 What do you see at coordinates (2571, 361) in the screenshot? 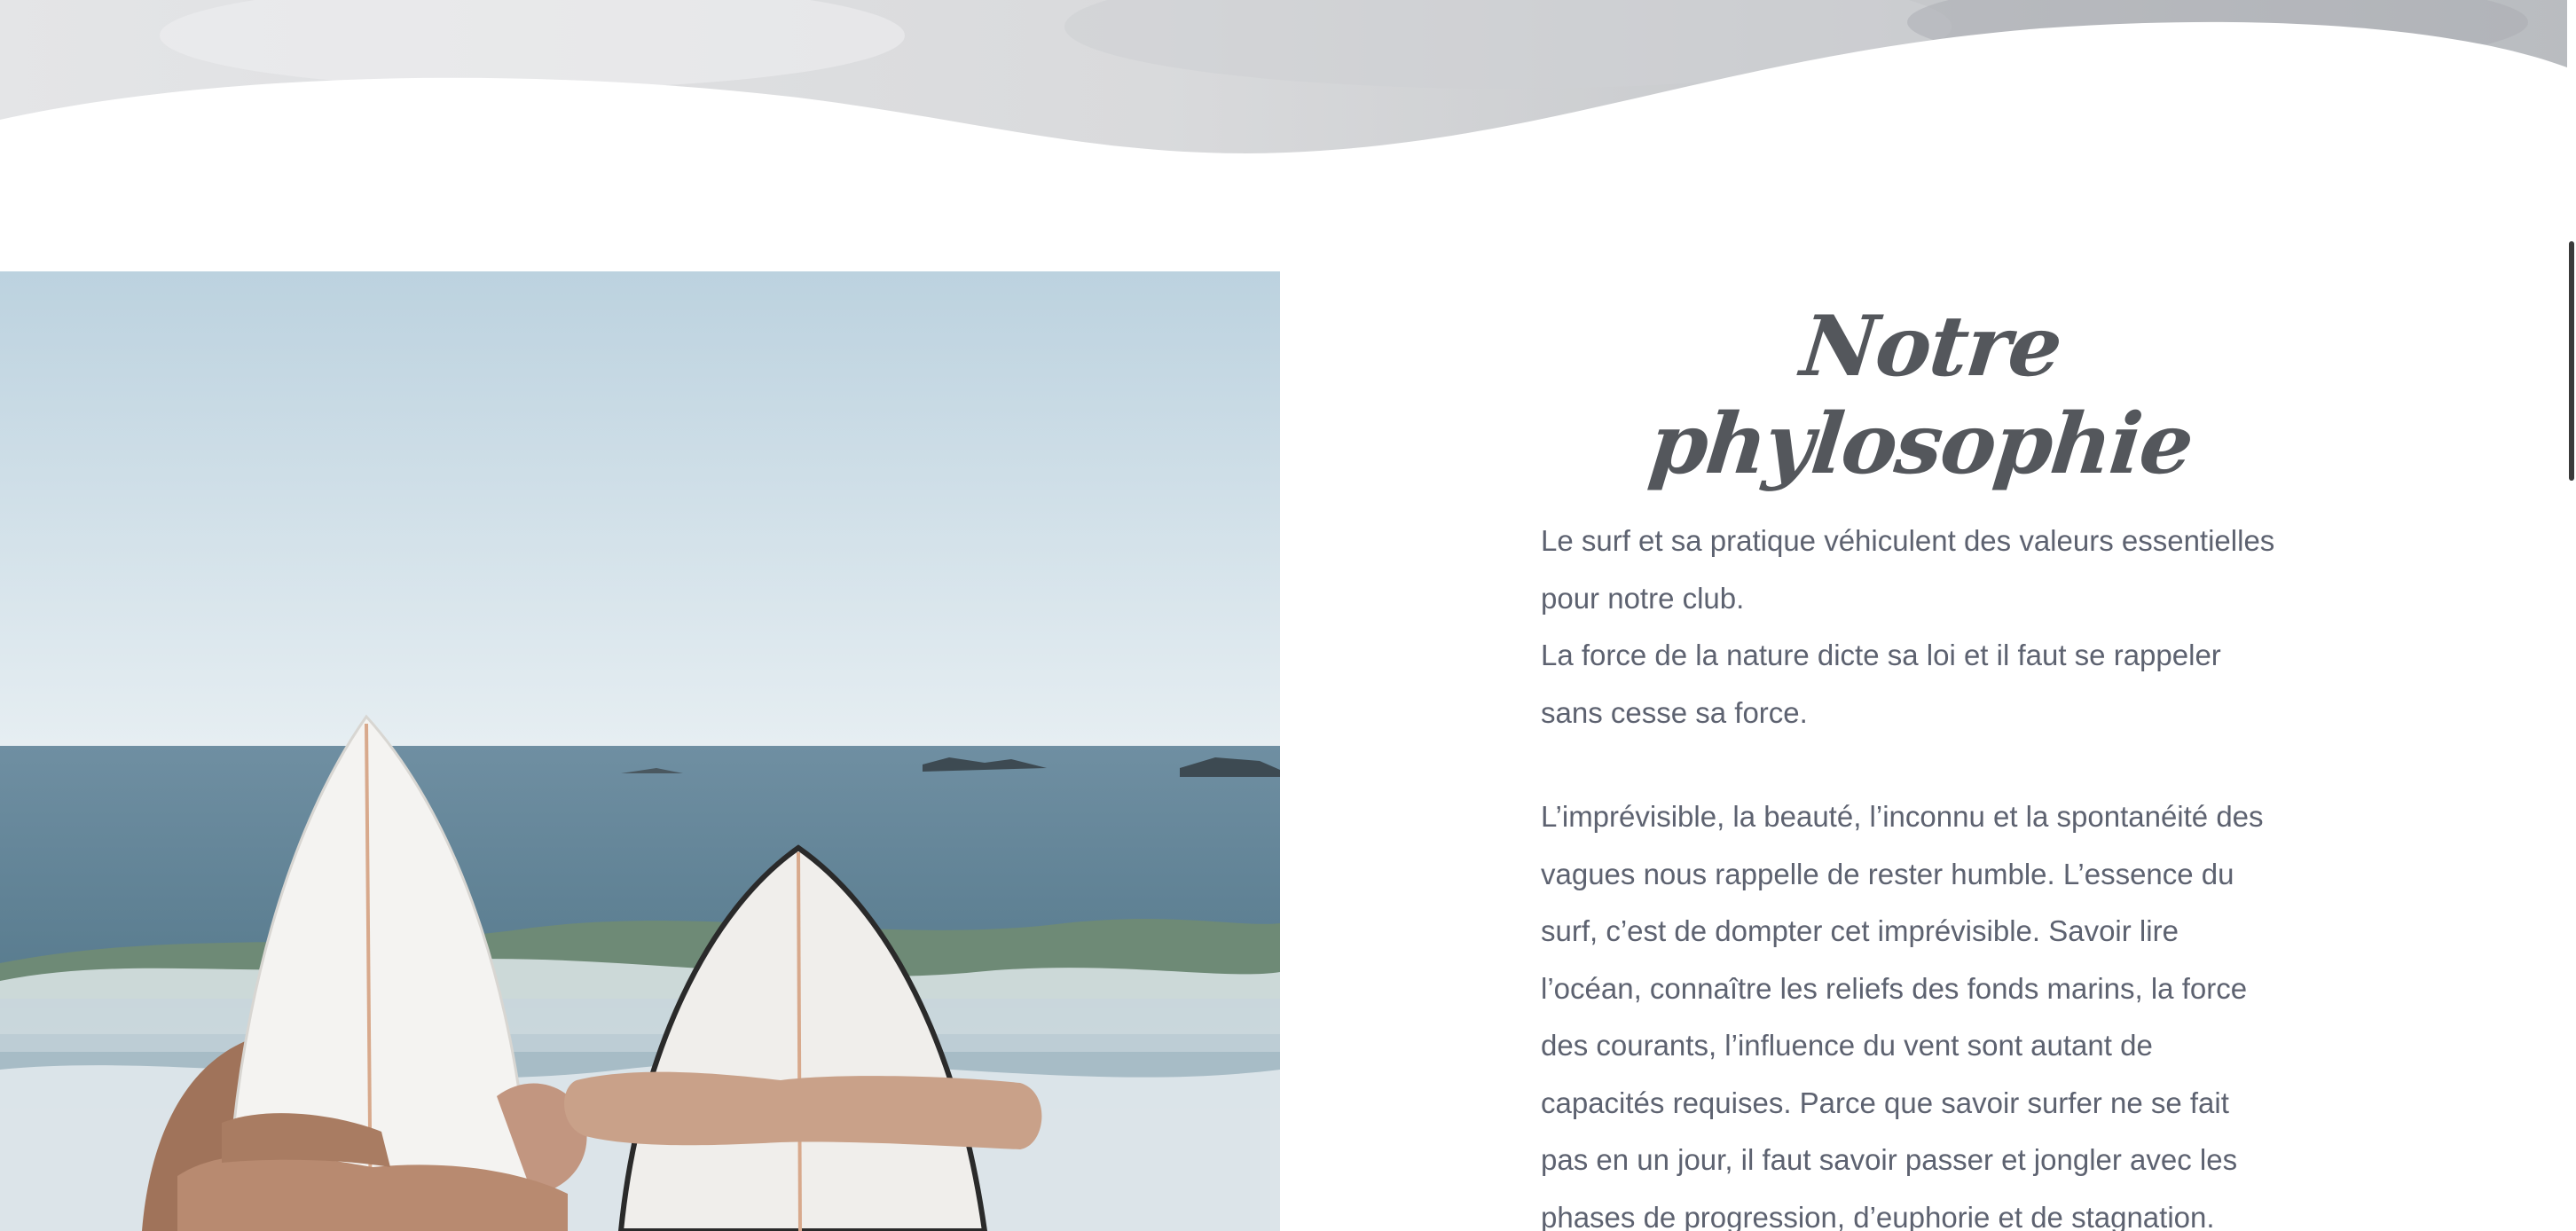
I see `scrollbar-thumb` at bounding box center [2571, 361].